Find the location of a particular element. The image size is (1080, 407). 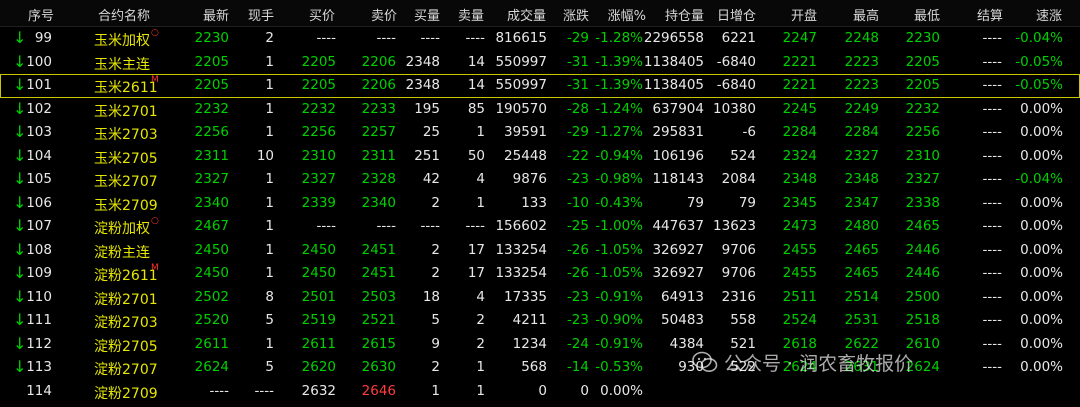

contract-name: 玉米2703 is located at coordinates (126, 134).